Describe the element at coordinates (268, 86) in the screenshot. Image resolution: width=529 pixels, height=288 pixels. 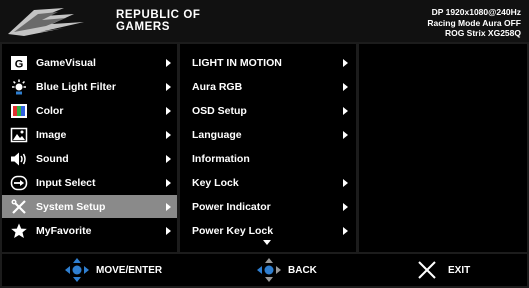
I see `submenu-item-aura-rgb: Aura RGB` at that location.